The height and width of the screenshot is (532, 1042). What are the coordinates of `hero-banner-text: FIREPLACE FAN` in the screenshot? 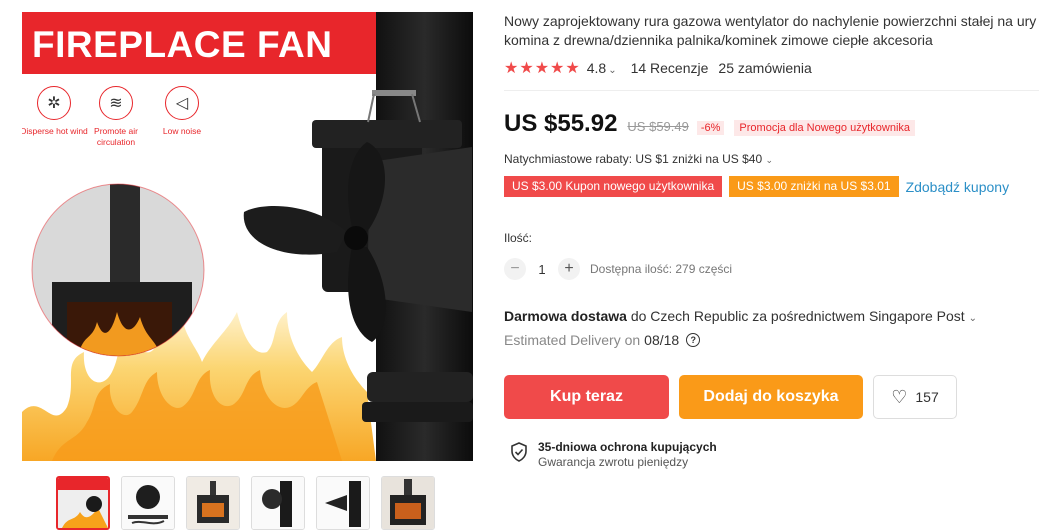 It's located at (182, 44).